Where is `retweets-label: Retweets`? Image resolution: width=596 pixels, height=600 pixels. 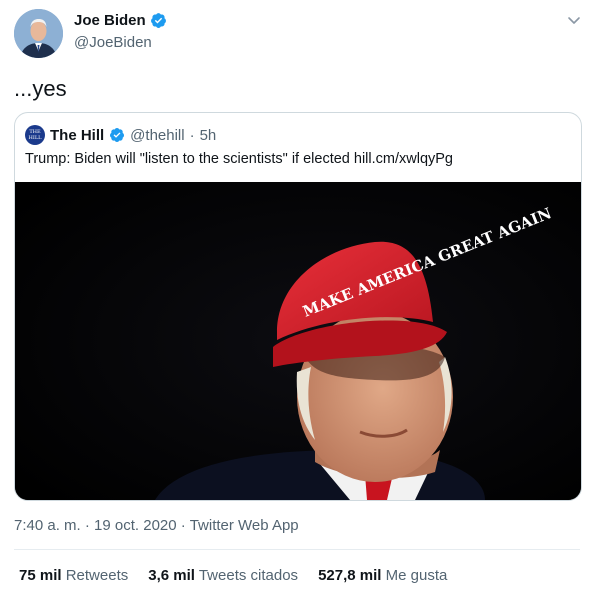
retweets-label: Retweets is located at coordinates (97, 575).